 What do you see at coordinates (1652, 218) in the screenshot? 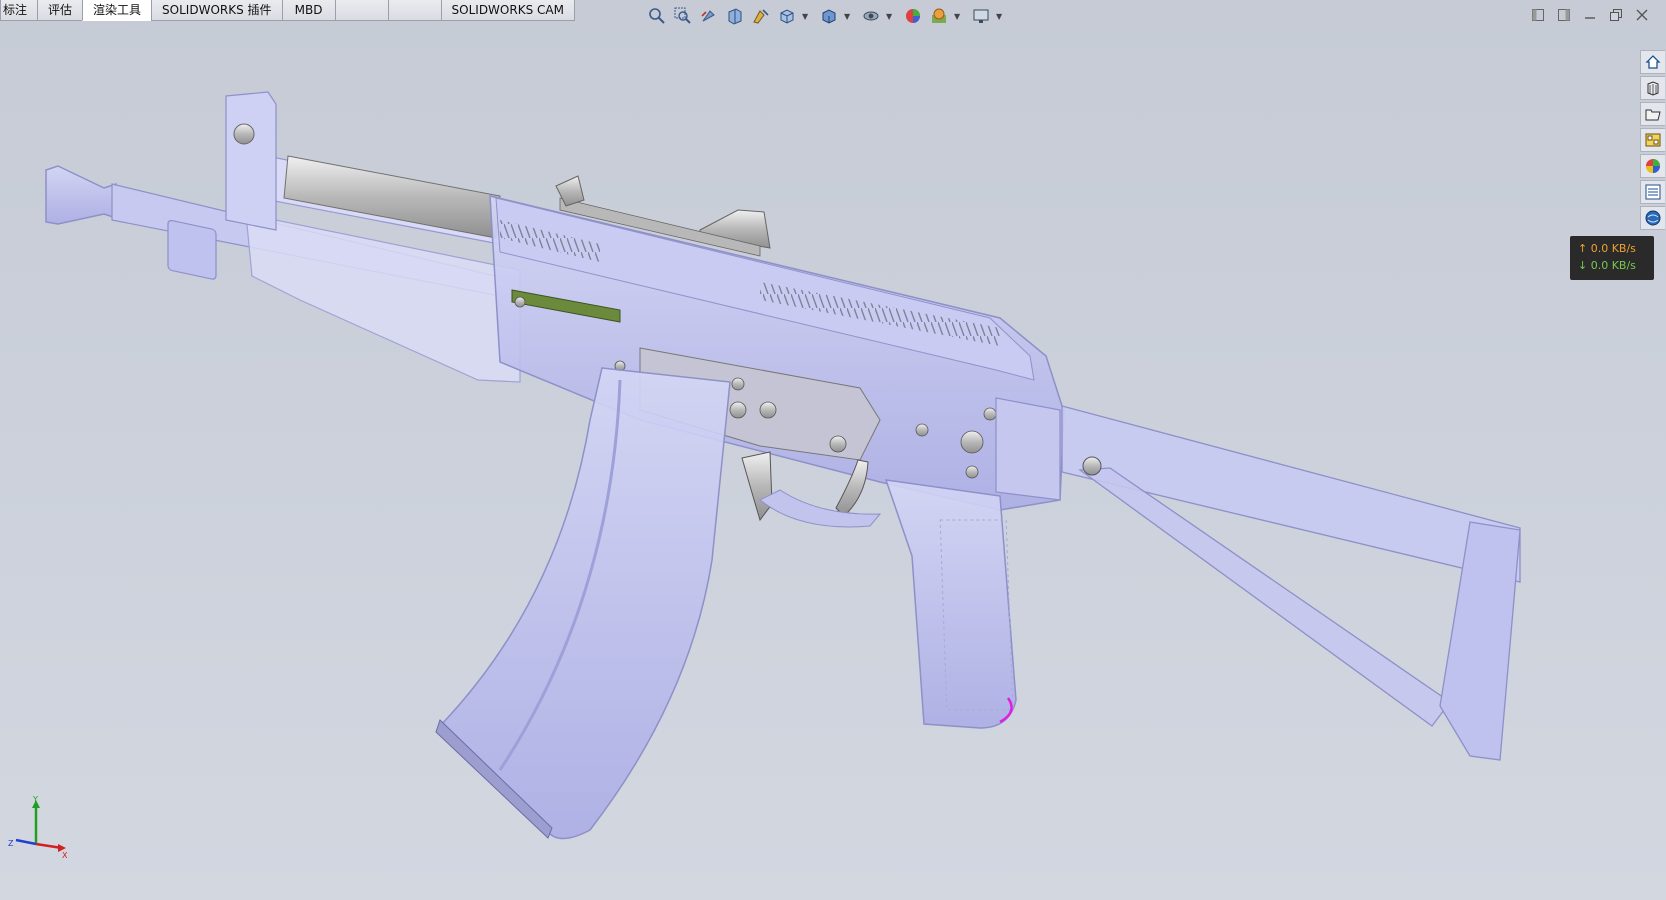
I see `solidworks-forum-icon` at bounding box center [1652, 218].